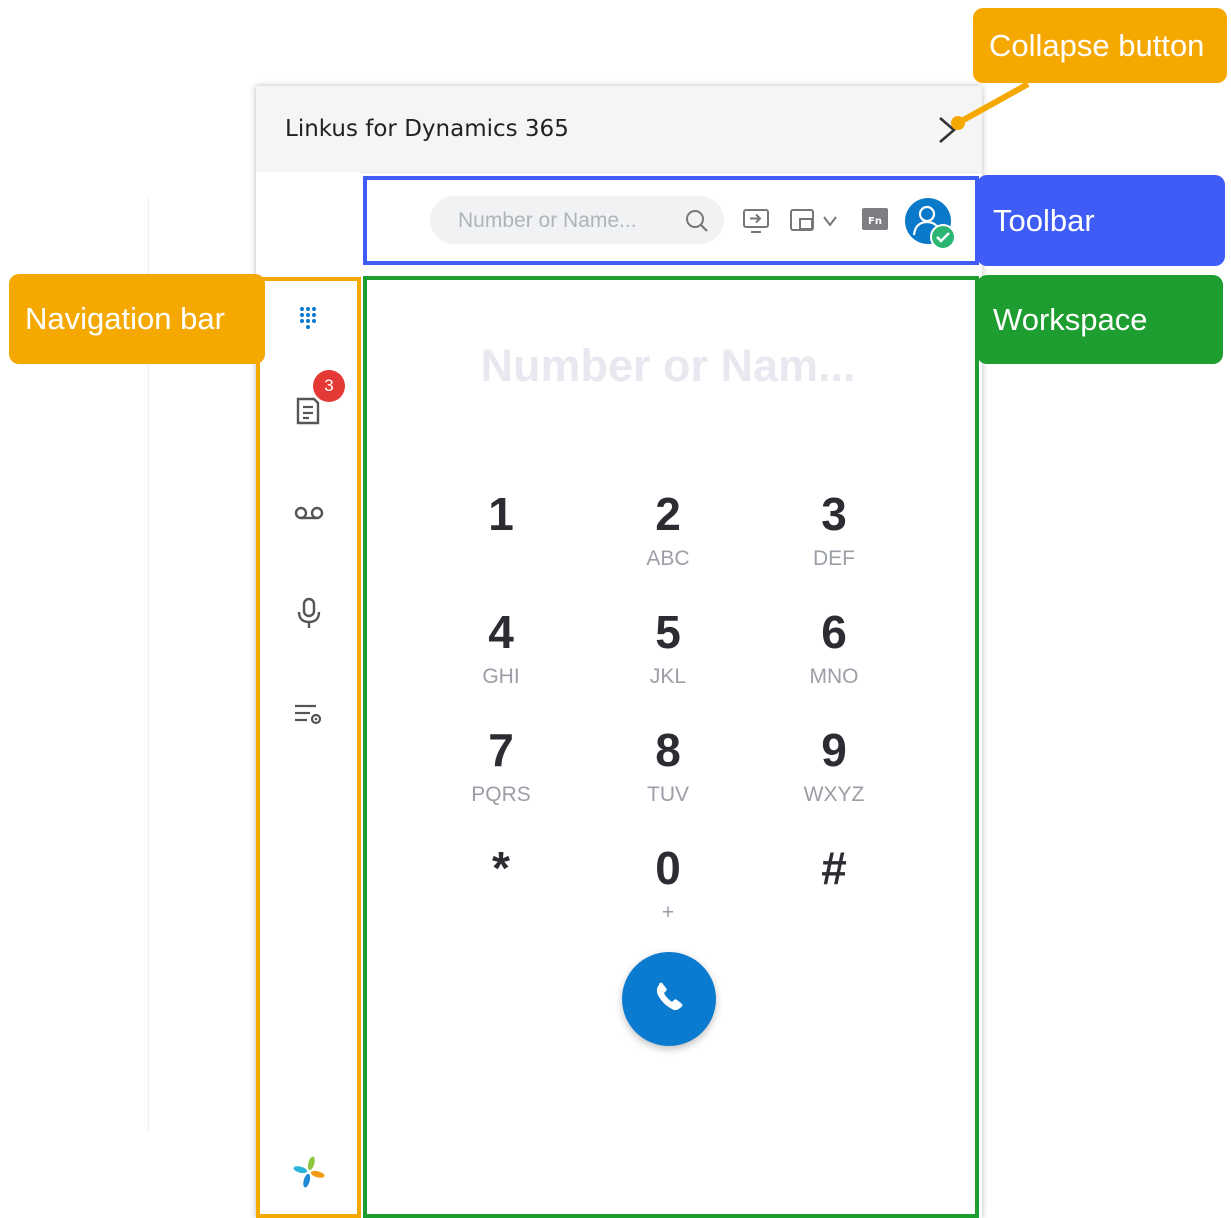 The image size is (1231, 1218). Describe the element at coordinates (1100, 319) in the screenshot. I see `annotation-workspace: Workspace` at that location.